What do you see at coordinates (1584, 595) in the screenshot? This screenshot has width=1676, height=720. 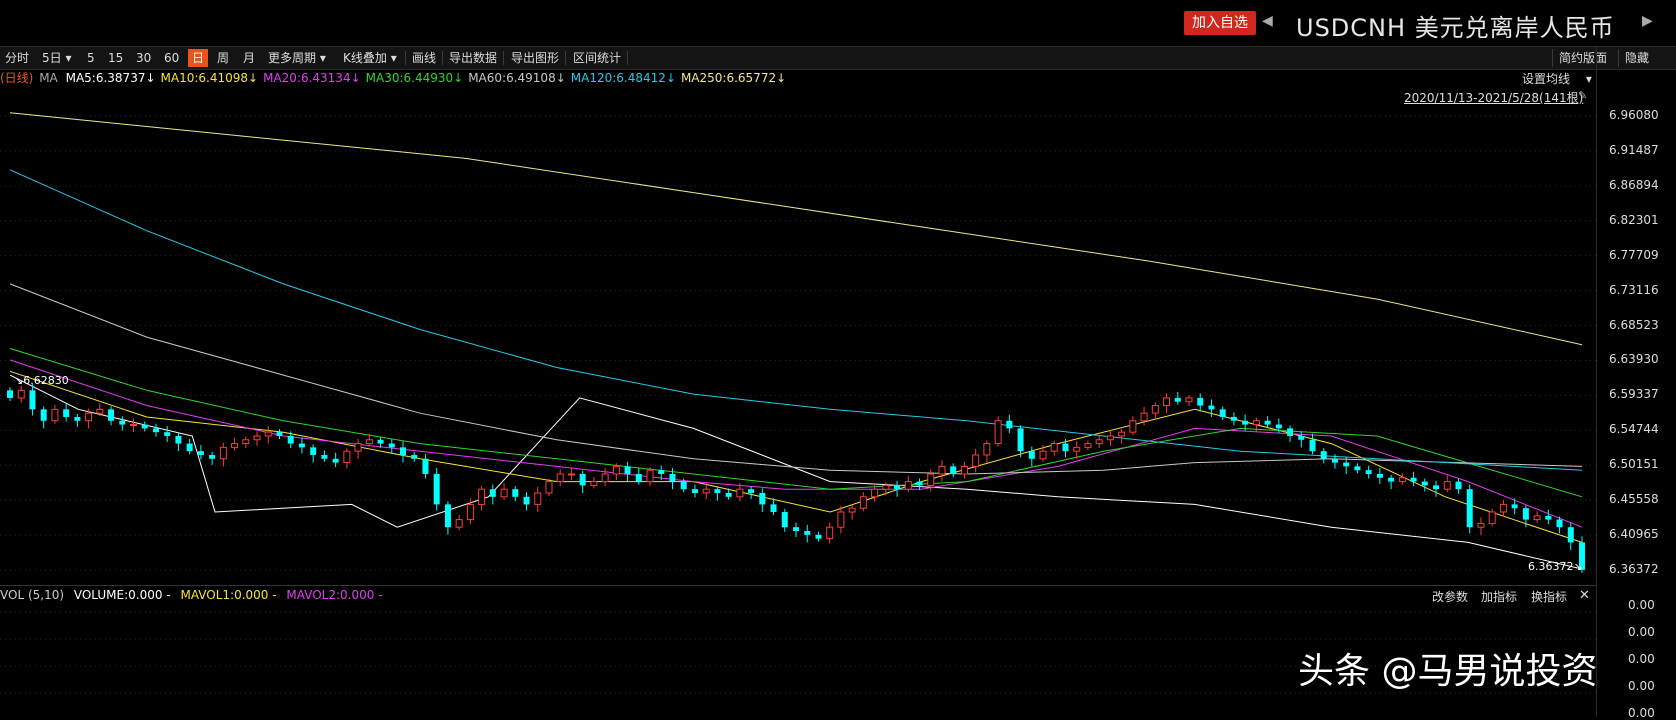 I see `close-icon: ✕` at bounding box center [1584, 595].